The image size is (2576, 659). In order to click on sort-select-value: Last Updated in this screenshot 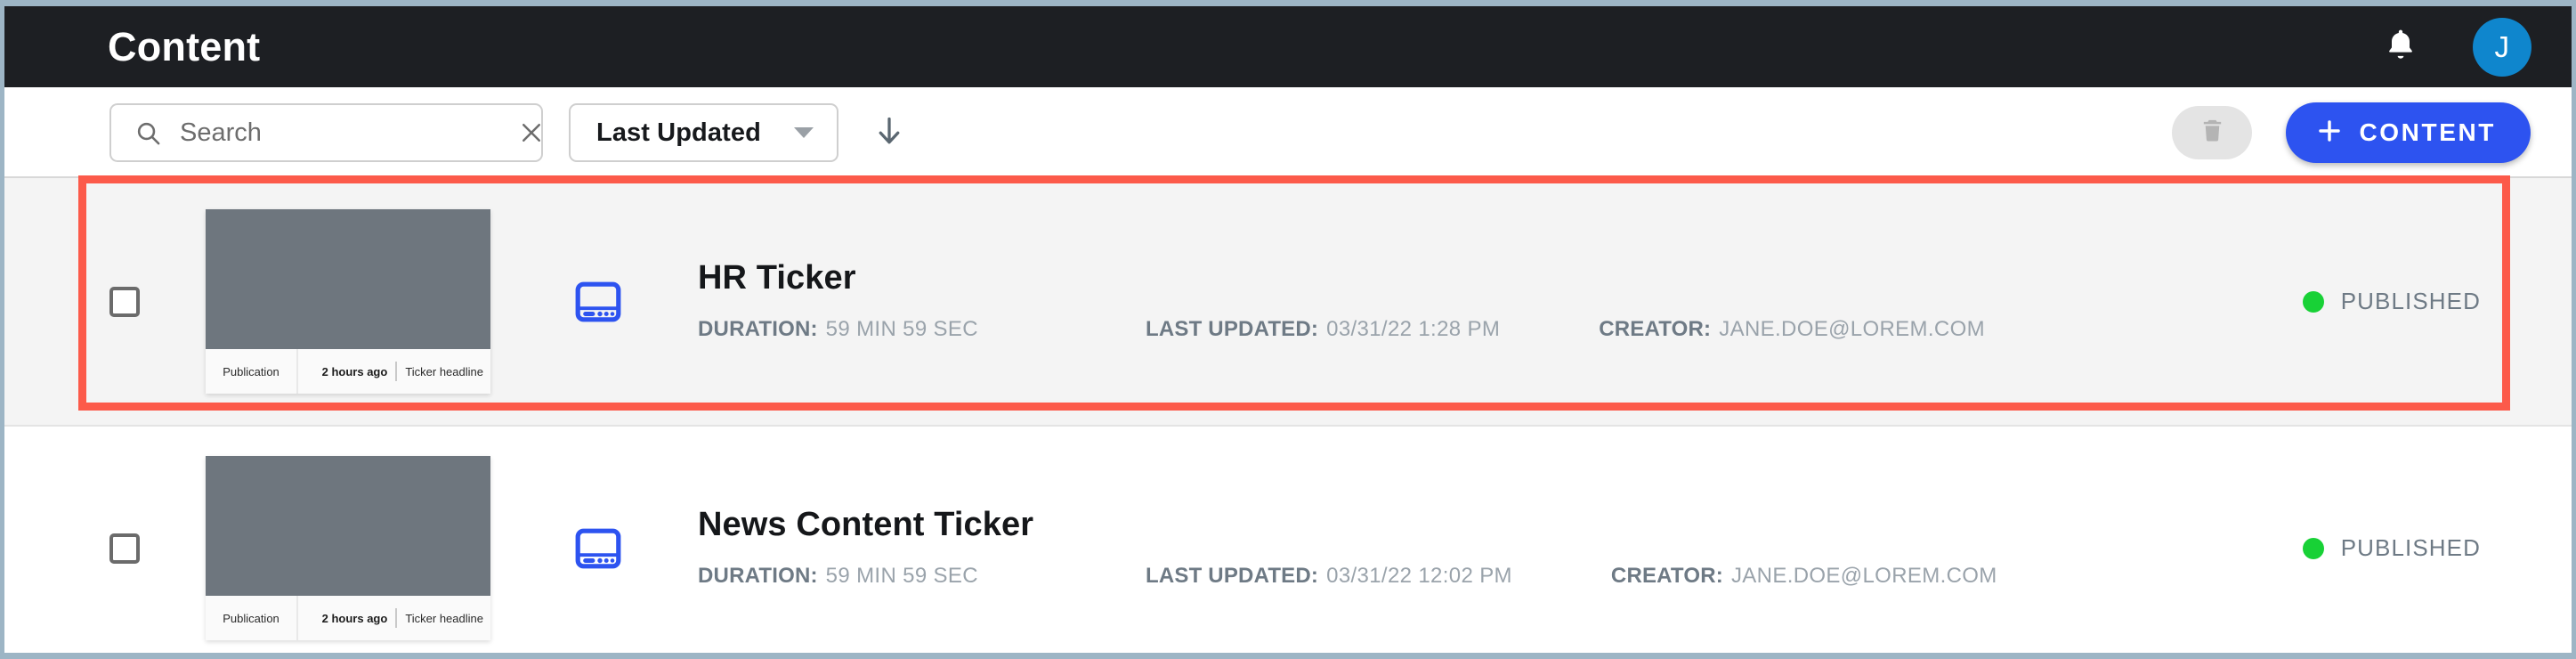, I will do `click(678, 132)`.